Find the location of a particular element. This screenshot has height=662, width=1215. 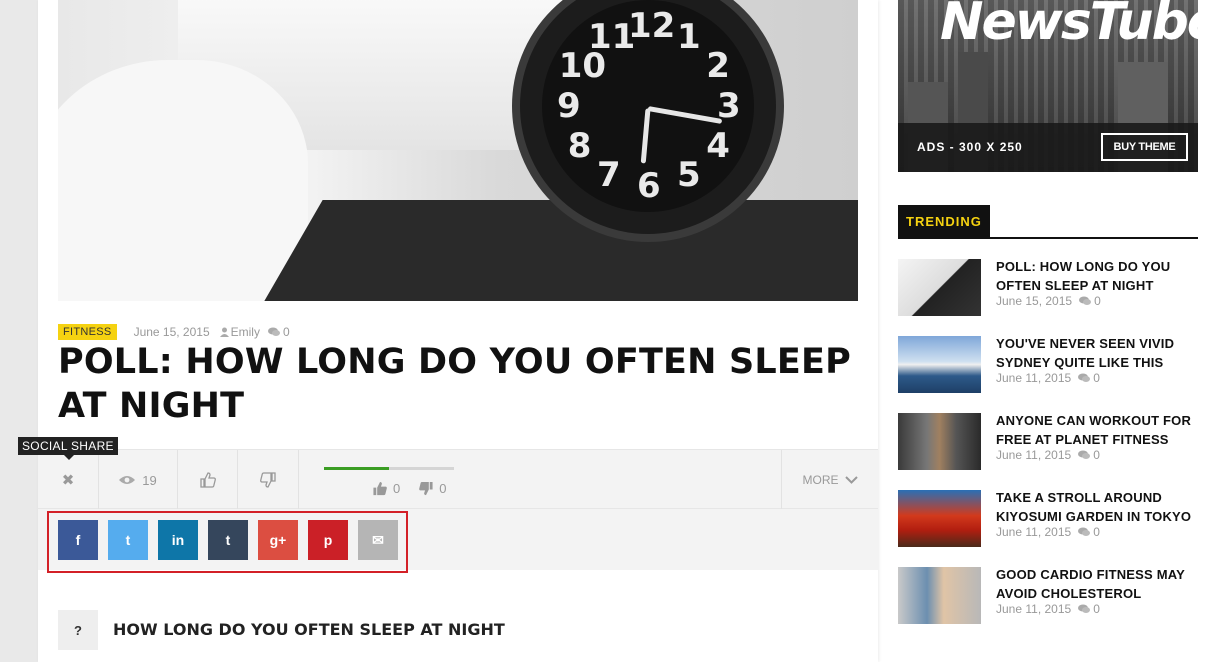

post-date: June 15, 2015 is located at coordinates (171, 332).